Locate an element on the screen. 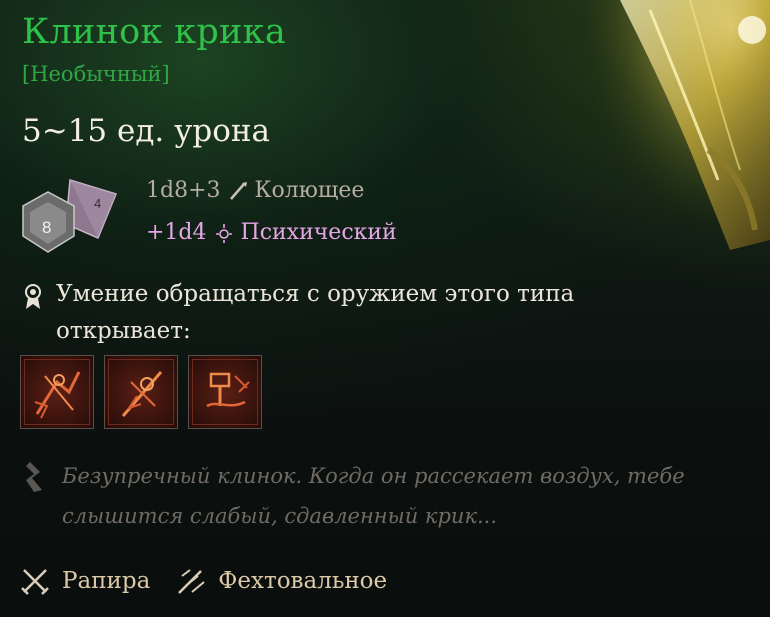  damage-line-bonus: +1d4 Психический is located at coordinates (271, 232).